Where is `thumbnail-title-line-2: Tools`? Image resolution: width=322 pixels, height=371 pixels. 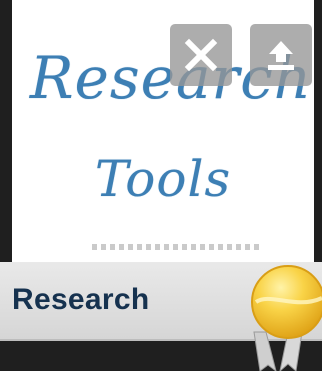
thumbnail-title-line-2: Tools is located at coordinates (163, 179).